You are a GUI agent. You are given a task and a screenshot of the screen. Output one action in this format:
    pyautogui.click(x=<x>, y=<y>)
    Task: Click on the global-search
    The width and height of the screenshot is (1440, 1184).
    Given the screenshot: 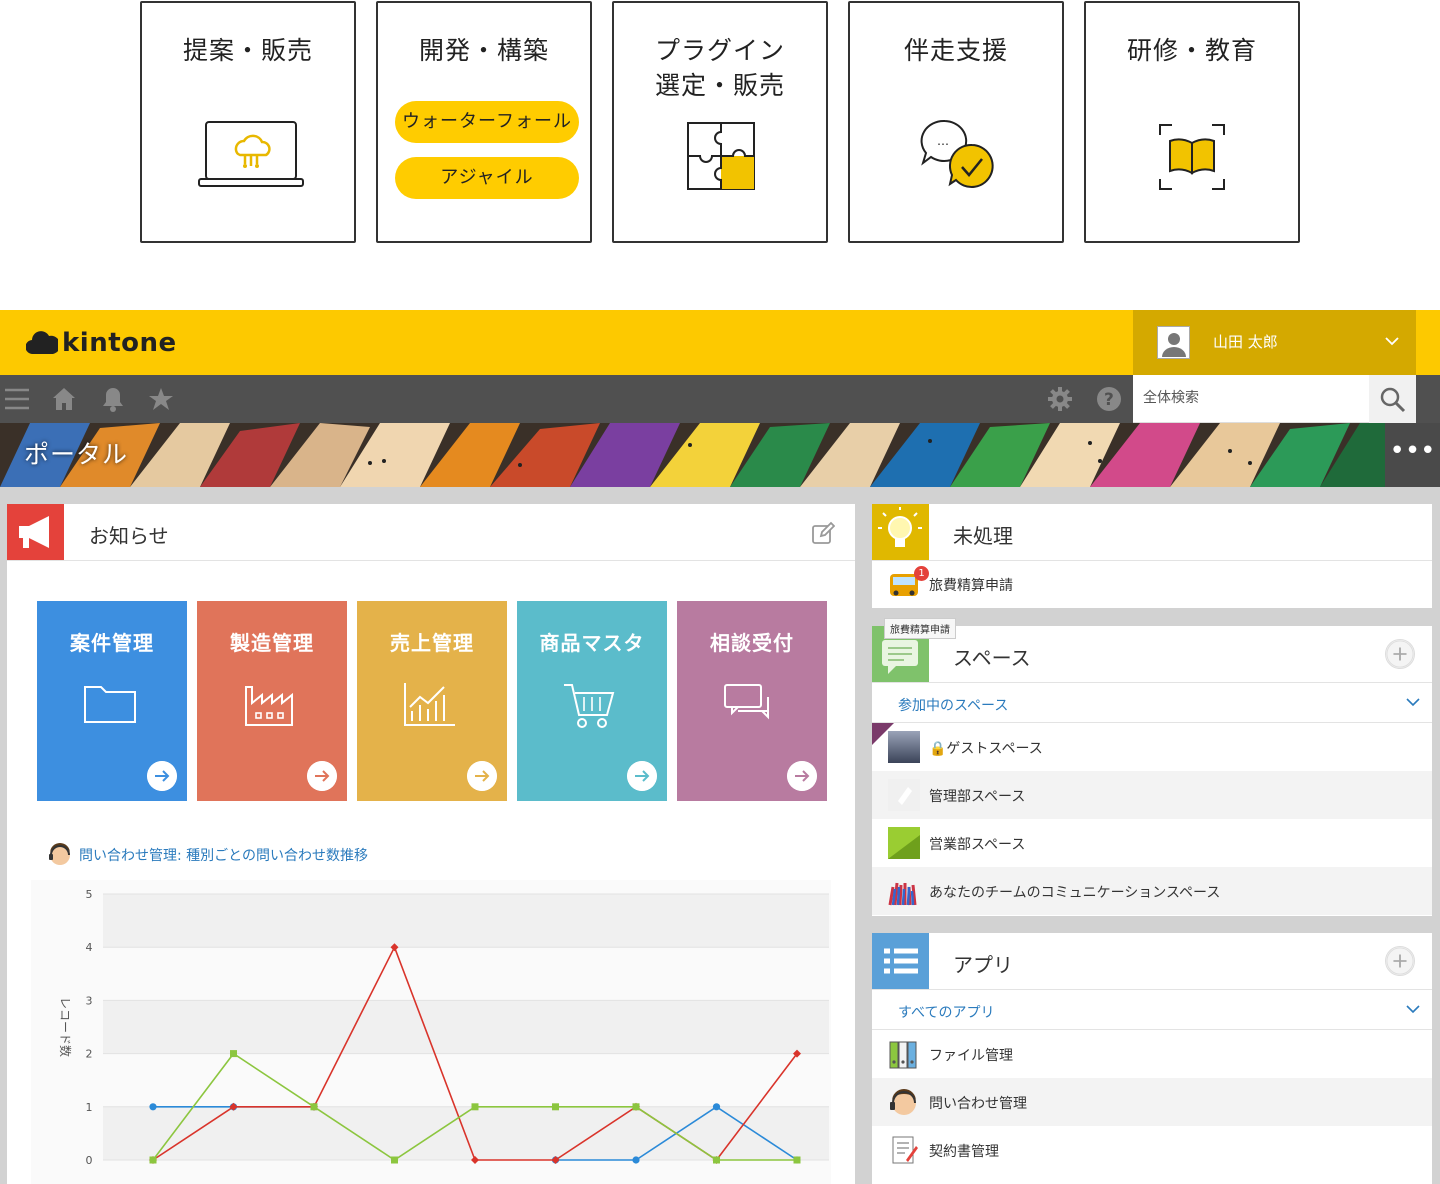 What is the action you would take?
    pyautogui.click(x=1251, y=399)
    